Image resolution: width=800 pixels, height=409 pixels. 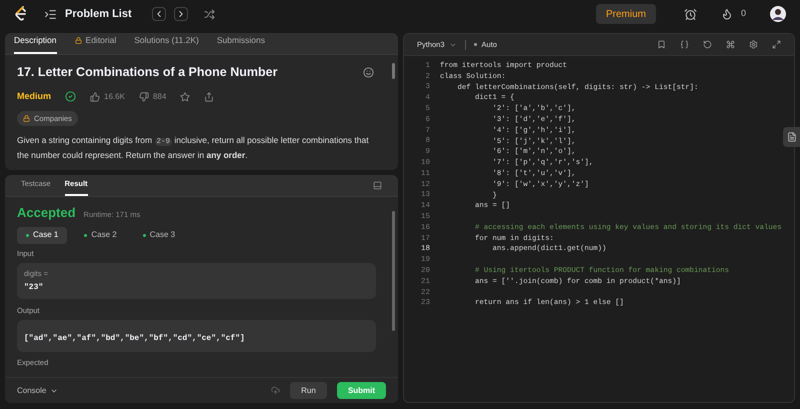 What do you see at coordinates (34, 288) in the screenshot?
I see `input-value: "23"` at bounding box center [34, 288].